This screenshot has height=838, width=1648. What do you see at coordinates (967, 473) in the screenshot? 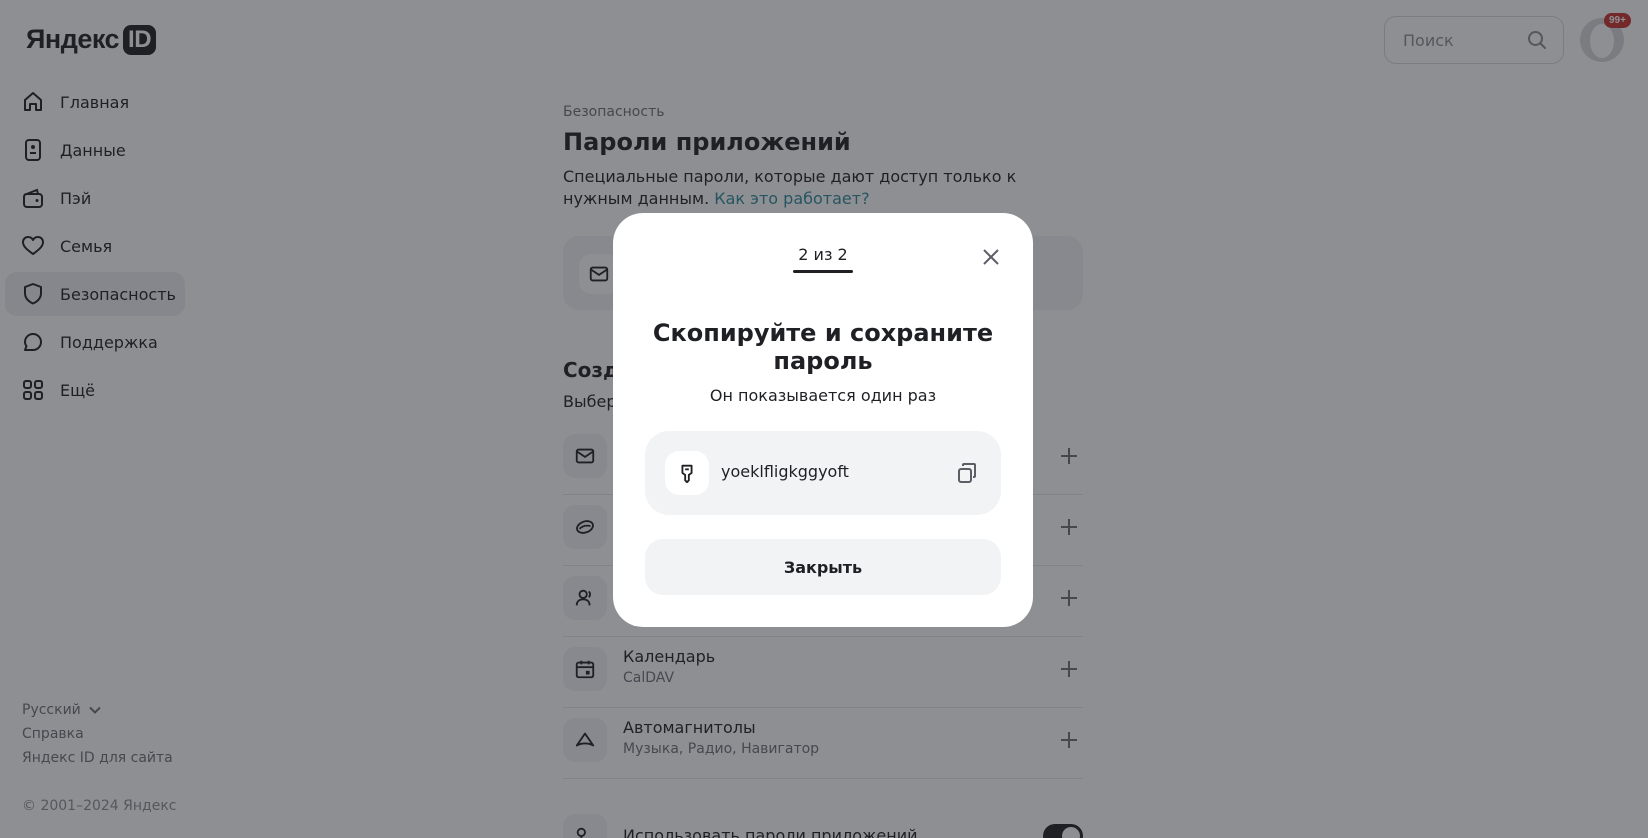
I see `copy-icon` at bounding box center [967, 473].